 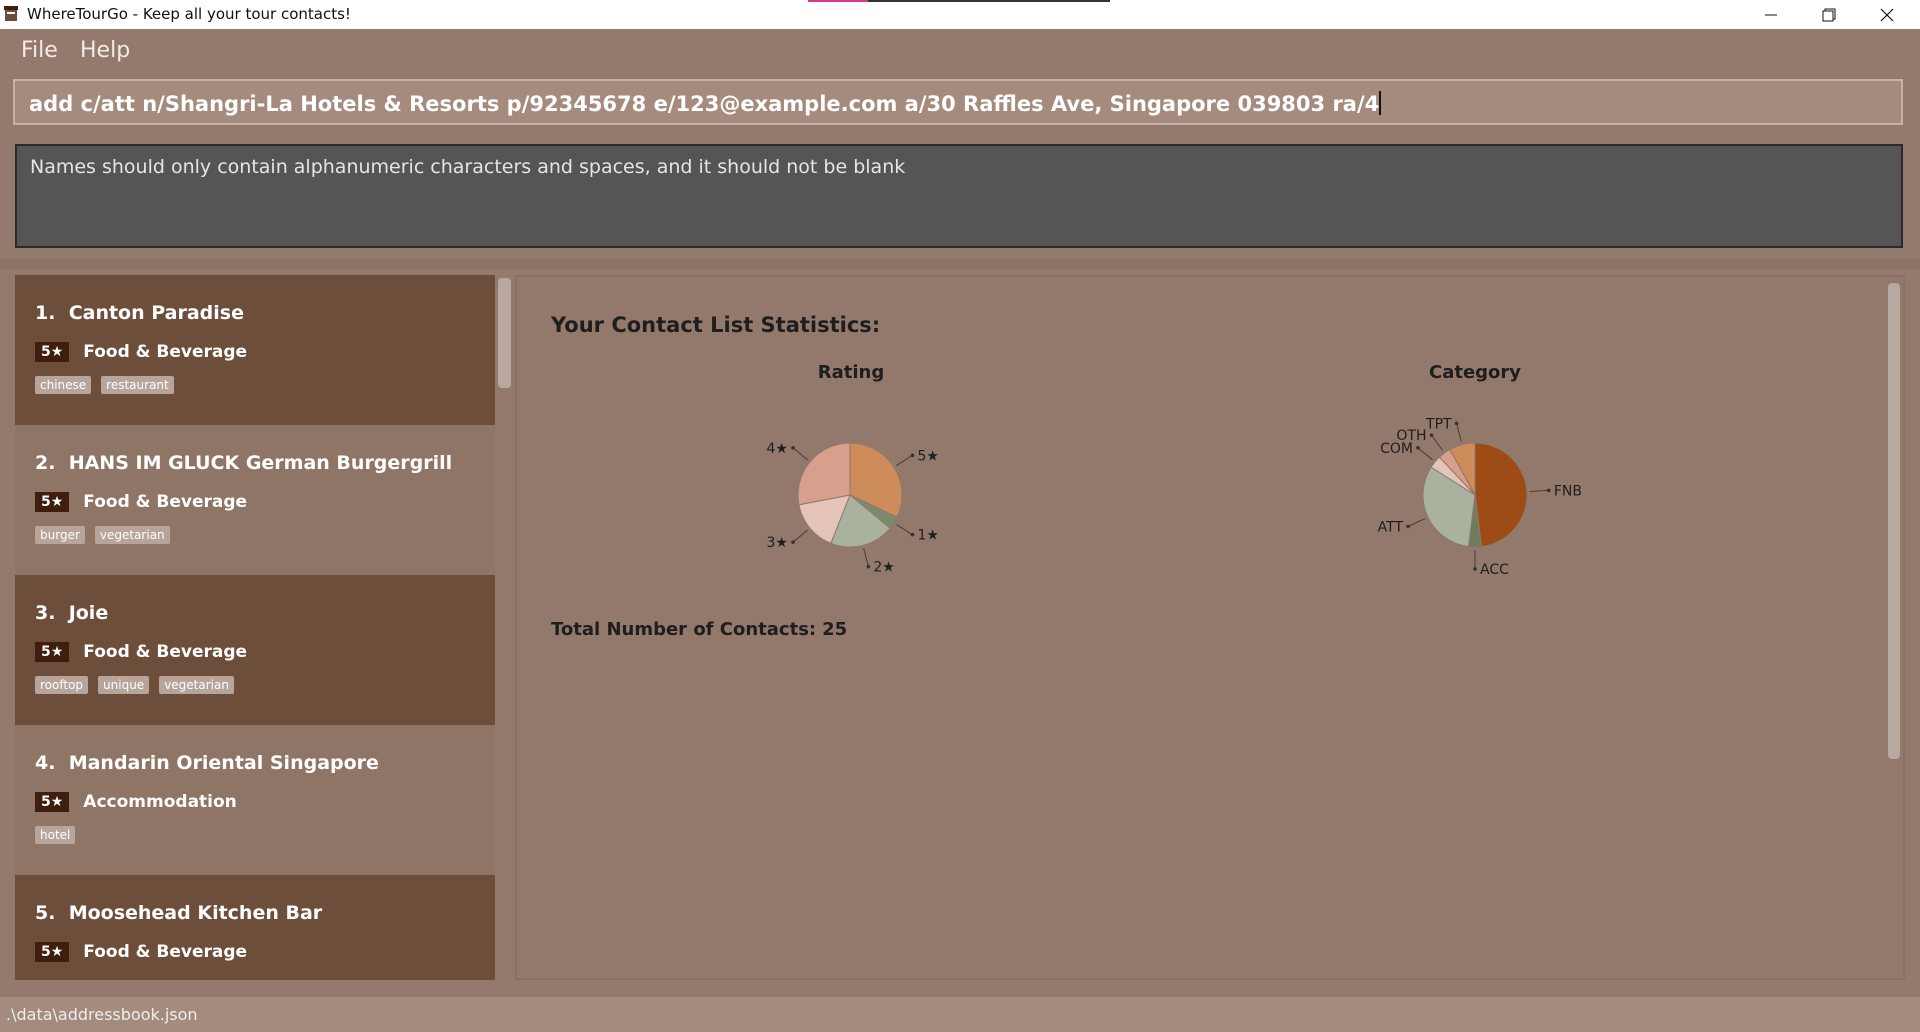 I want to click on close-icon, so click(x=1887, y=14).